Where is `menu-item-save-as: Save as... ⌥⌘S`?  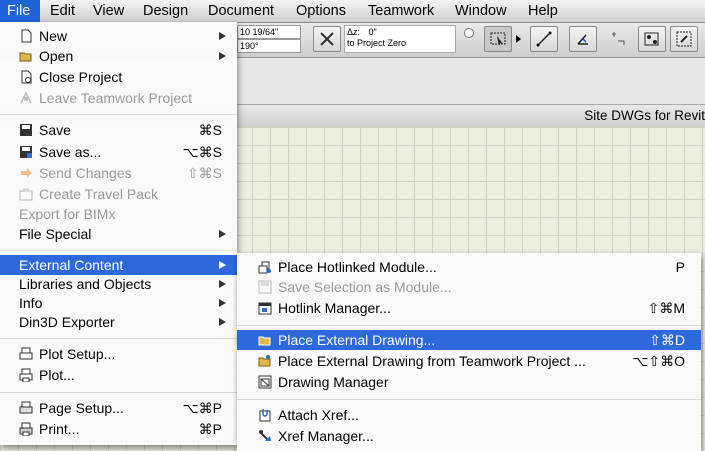 menu-item-save-as: Save as... ⌥⌘S is located at coordinates (118, 152).